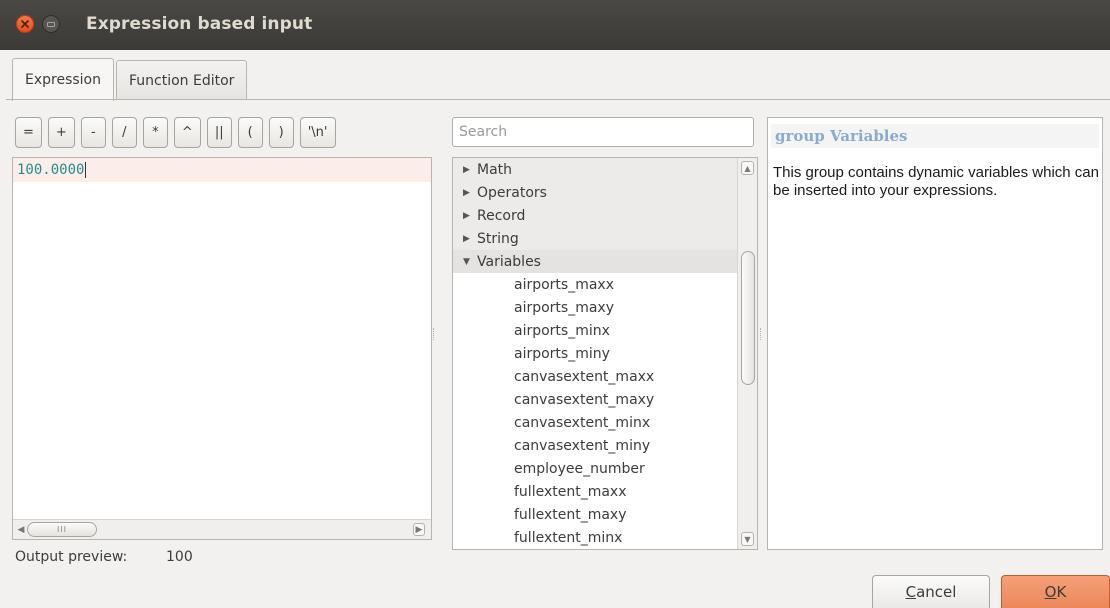 This screenshot has width=1110, height=608. What do you see at coordinates (250, 132) in the screenshot?
I see `open-paren-button: (` at bounding box center [250, 132].